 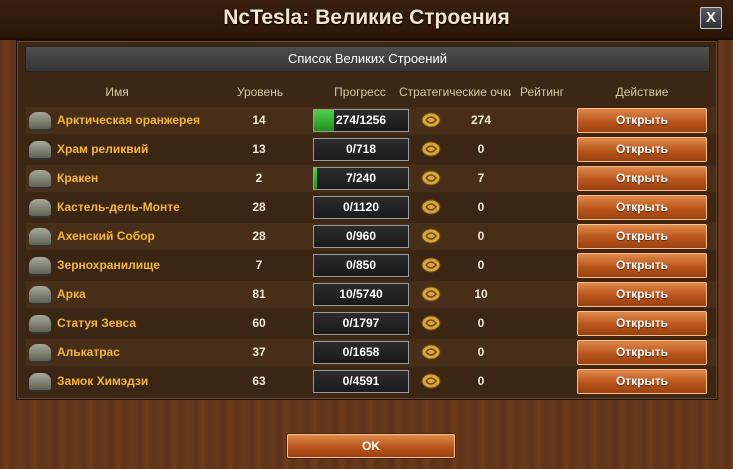 I want to click on table-row: Кастель-дель-Монте 28 0/1120 0 Открыть, so click(x=371, y=207).